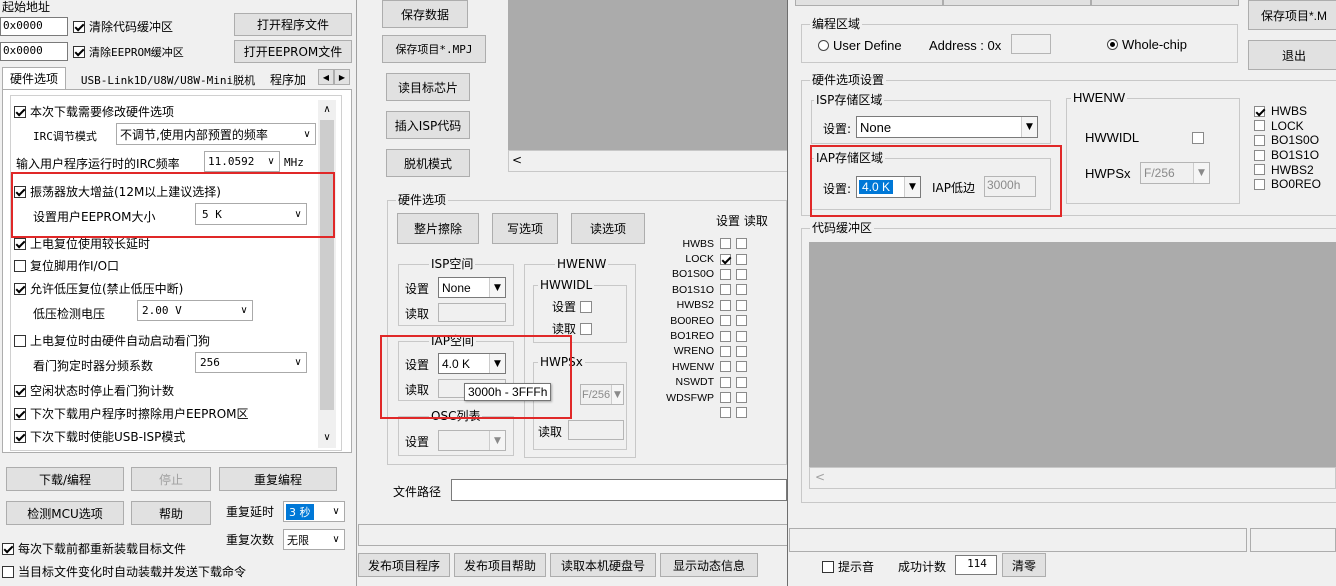  I want to click on flag-row-right: BO0REO, so click(1295, 184).